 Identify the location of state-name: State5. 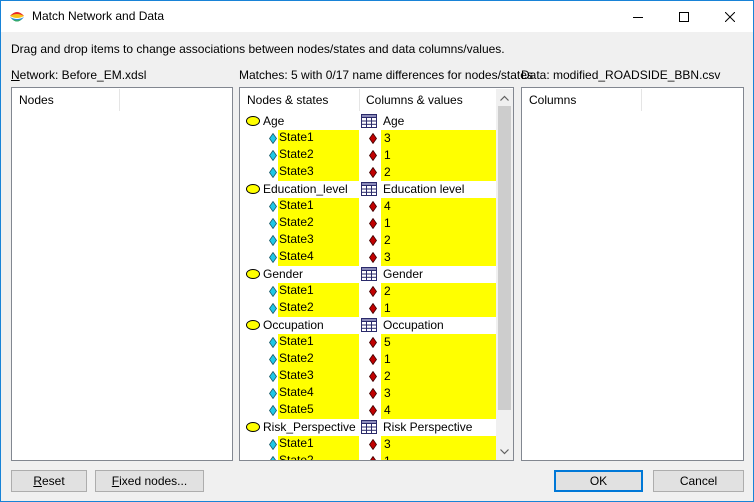
(296, 409).